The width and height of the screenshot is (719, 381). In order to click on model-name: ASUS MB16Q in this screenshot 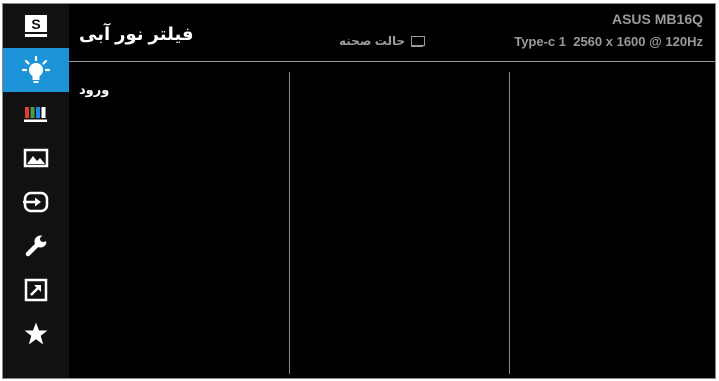, I will do `click(657, 19)`.